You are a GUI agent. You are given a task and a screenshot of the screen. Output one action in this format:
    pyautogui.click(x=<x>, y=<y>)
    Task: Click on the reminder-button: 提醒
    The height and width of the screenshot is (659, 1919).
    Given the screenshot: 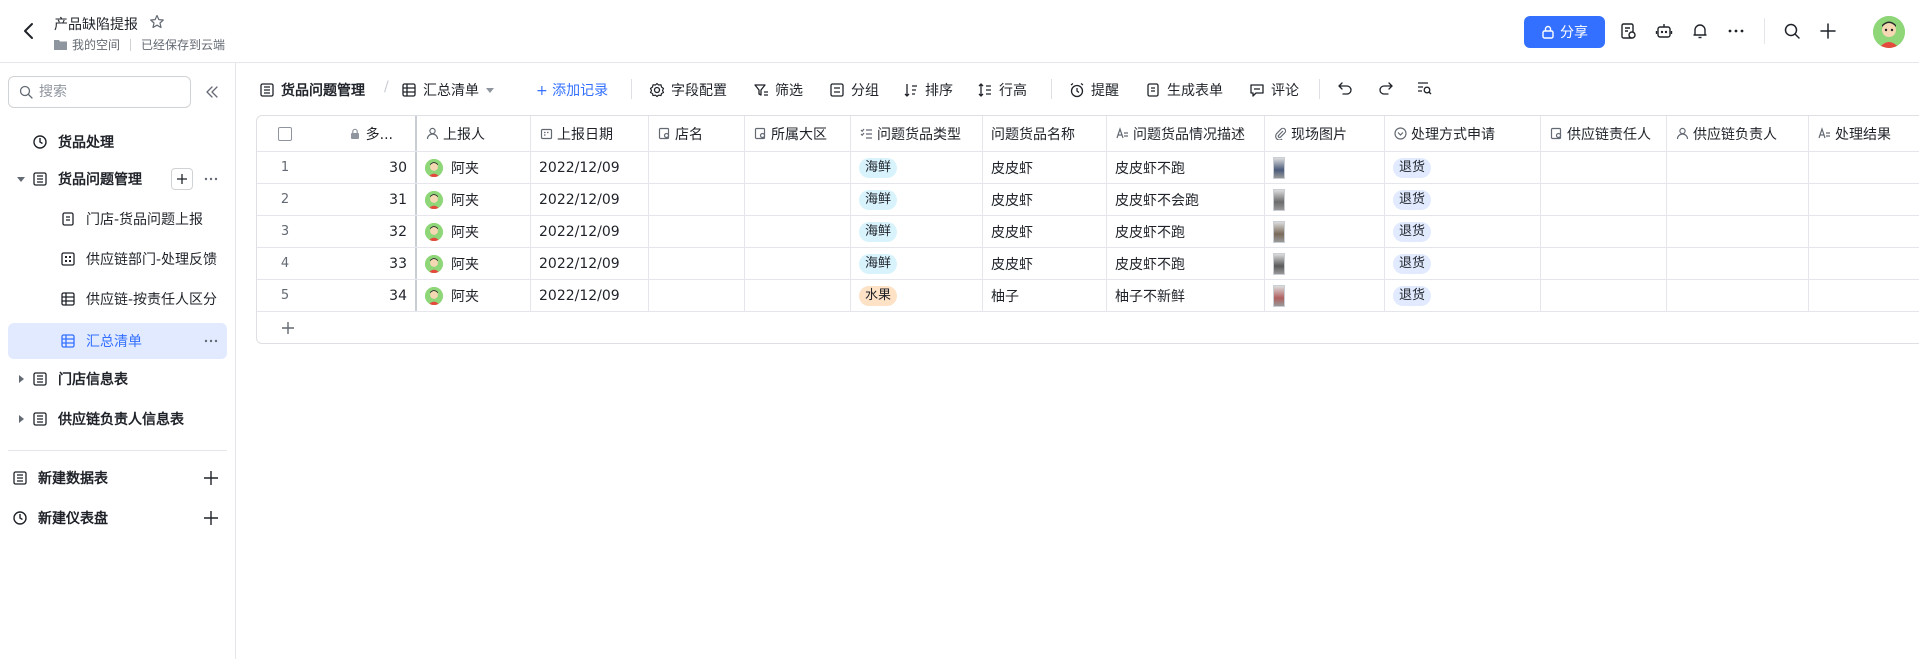 What is the action you would take?
    pyautogui.click(x=1094, y=90)
    